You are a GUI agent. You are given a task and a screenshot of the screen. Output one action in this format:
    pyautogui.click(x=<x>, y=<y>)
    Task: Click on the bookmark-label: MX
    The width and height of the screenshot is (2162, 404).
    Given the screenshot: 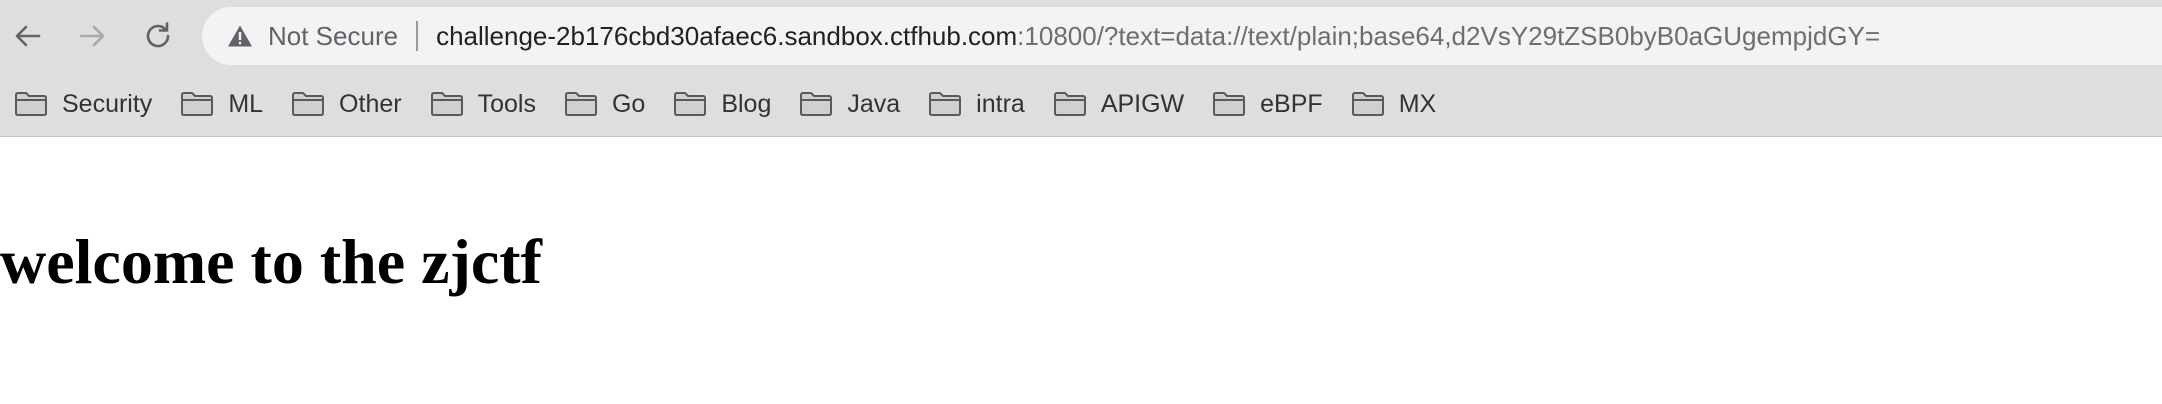 What is the action you would take?
    pyautogui.click(x=1417, y=103)
    